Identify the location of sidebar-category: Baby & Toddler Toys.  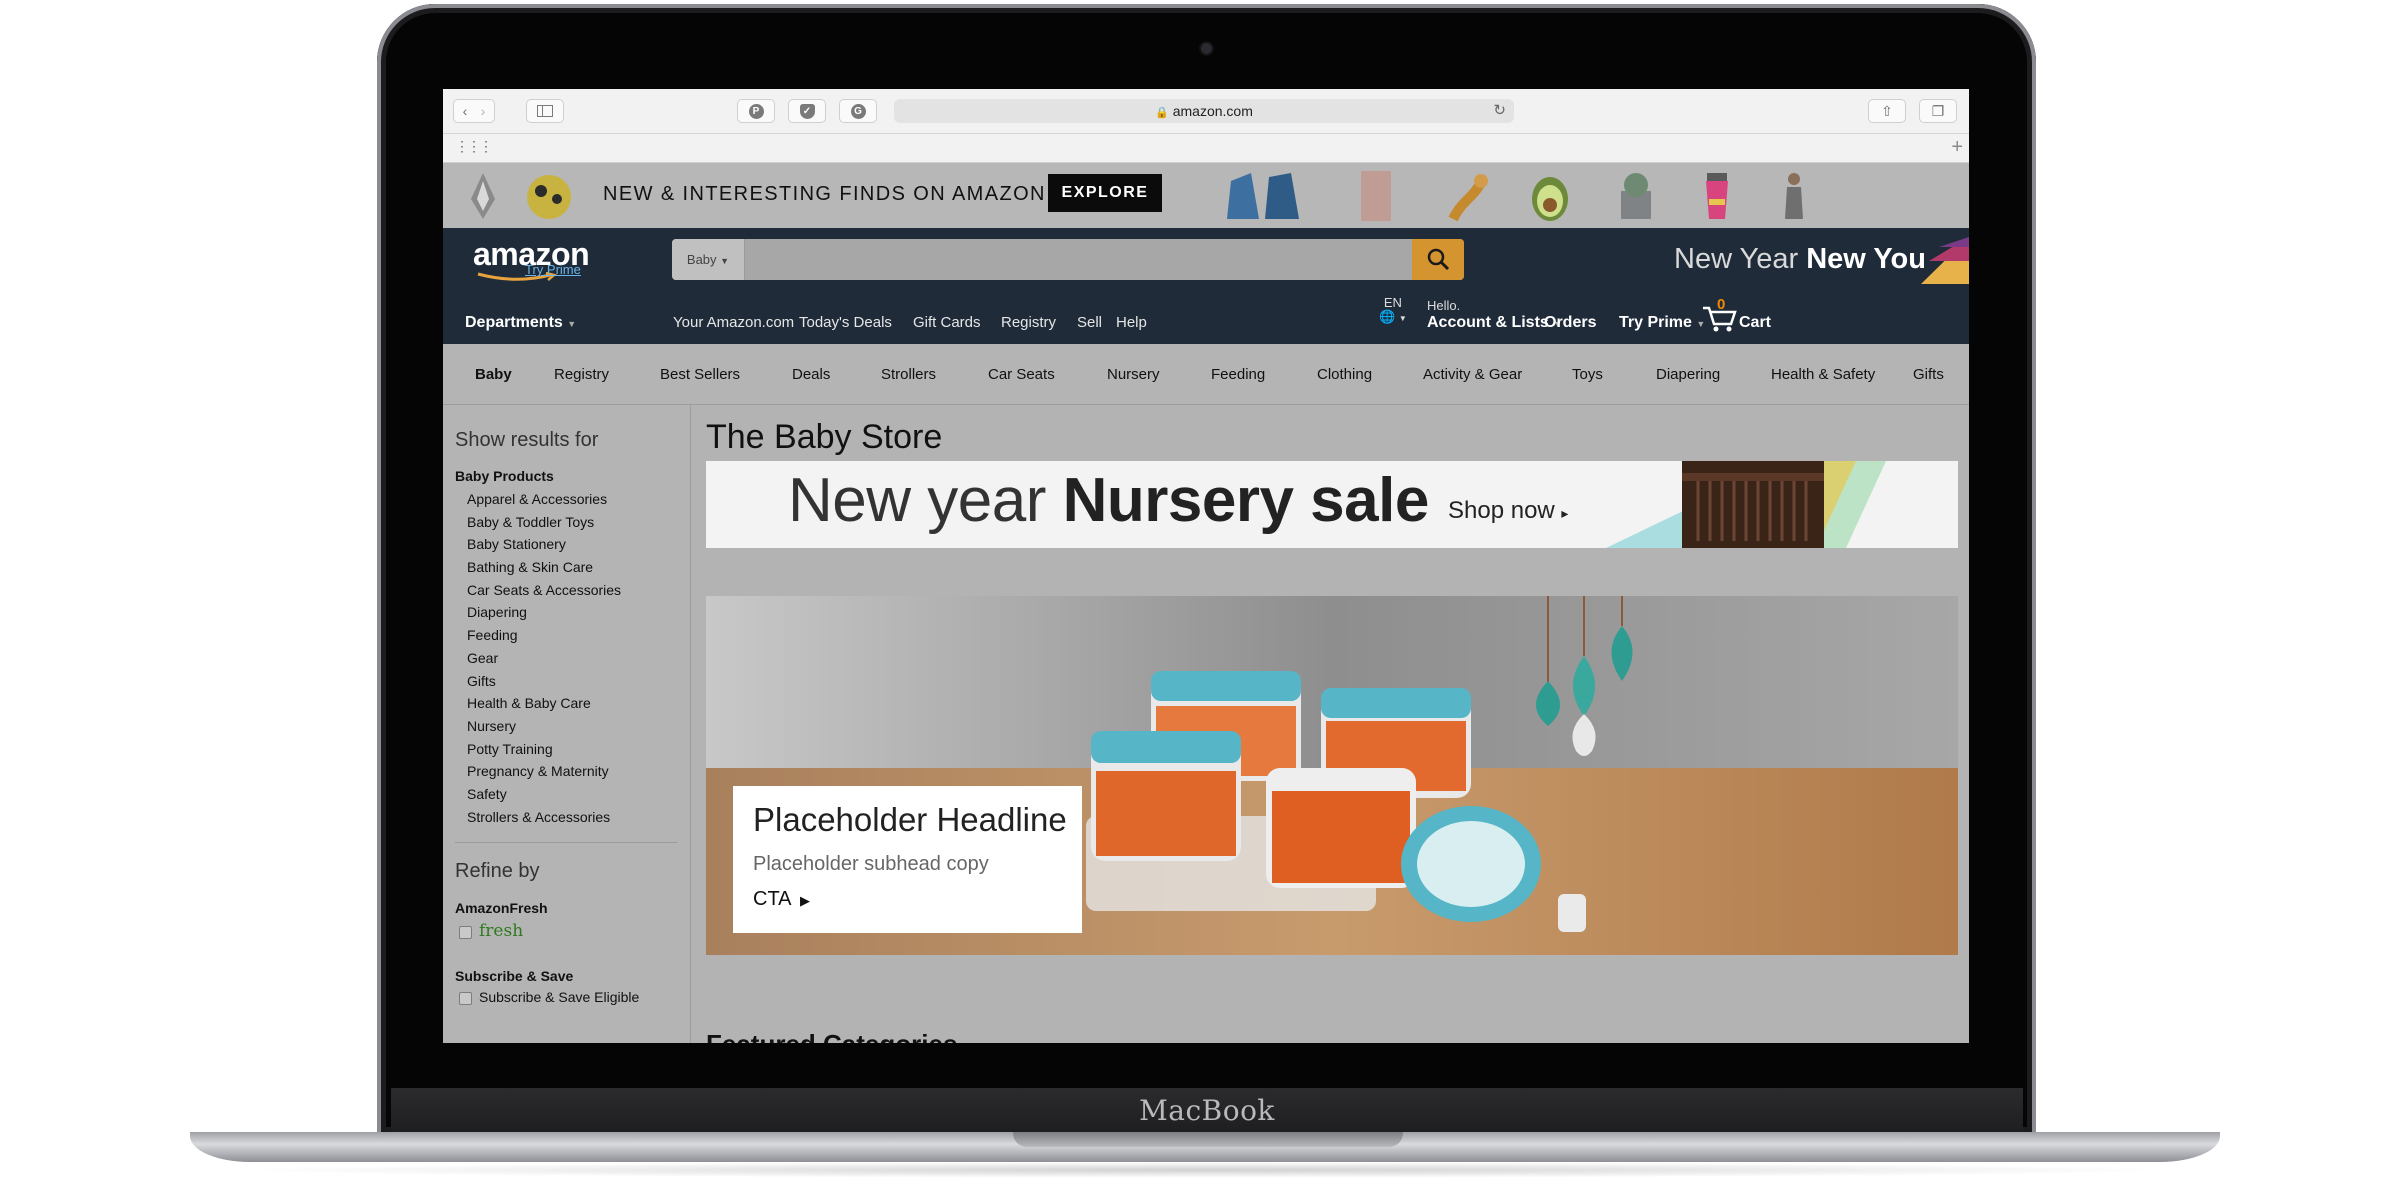
(530, 522).